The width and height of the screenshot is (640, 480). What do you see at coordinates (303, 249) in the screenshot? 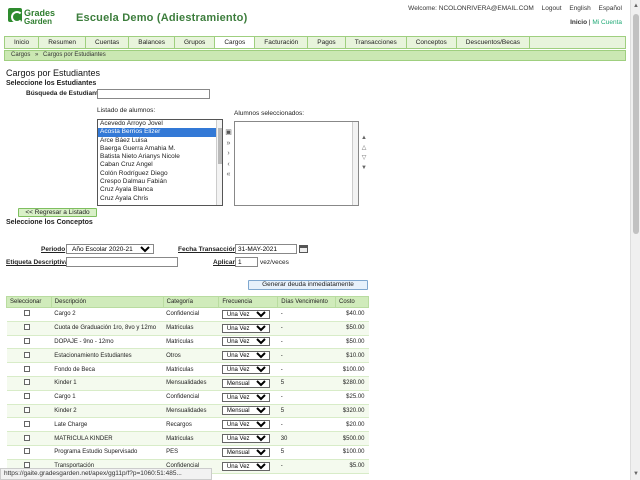
I see `calendar-icon` at bounding box center [303, 249].